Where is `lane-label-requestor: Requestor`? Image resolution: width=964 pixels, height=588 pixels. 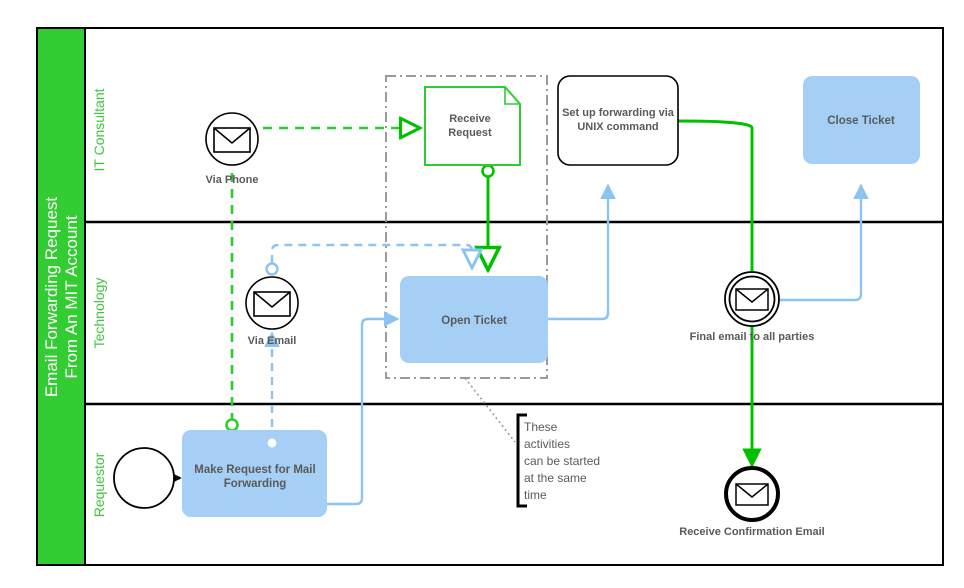
lane-label-requestor: Requestor is located at coordinates (99, 484).